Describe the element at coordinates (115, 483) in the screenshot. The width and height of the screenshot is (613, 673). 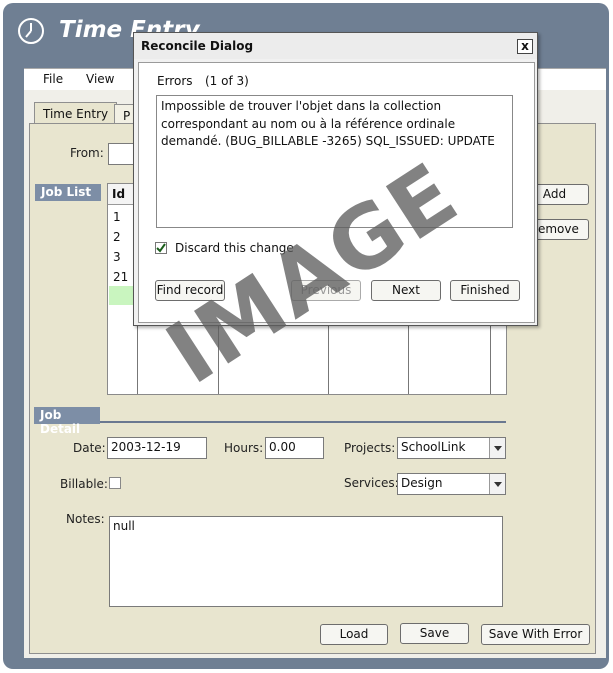
I see `billable-checkbox` at that location.